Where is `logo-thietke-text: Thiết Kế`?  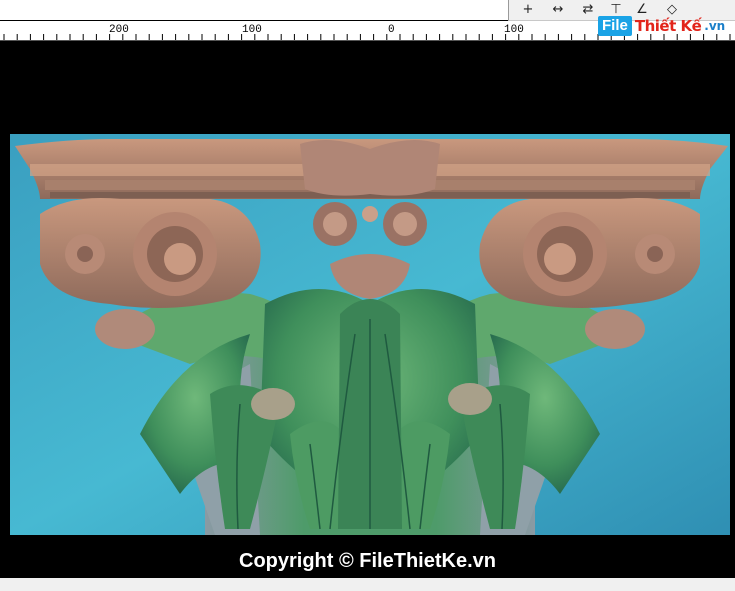 logo-thietke-text: Thiết Kế is located at coordinates (668, 26).